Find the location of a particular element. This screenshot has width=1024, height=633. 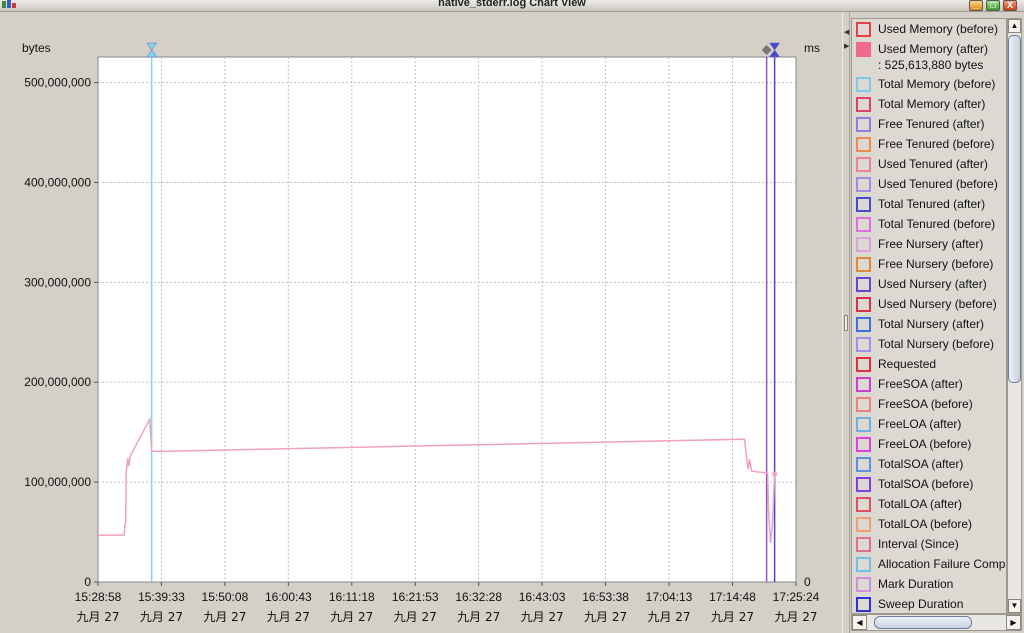

legend-item: Sweep Duration is located at coordinates (929, 603).